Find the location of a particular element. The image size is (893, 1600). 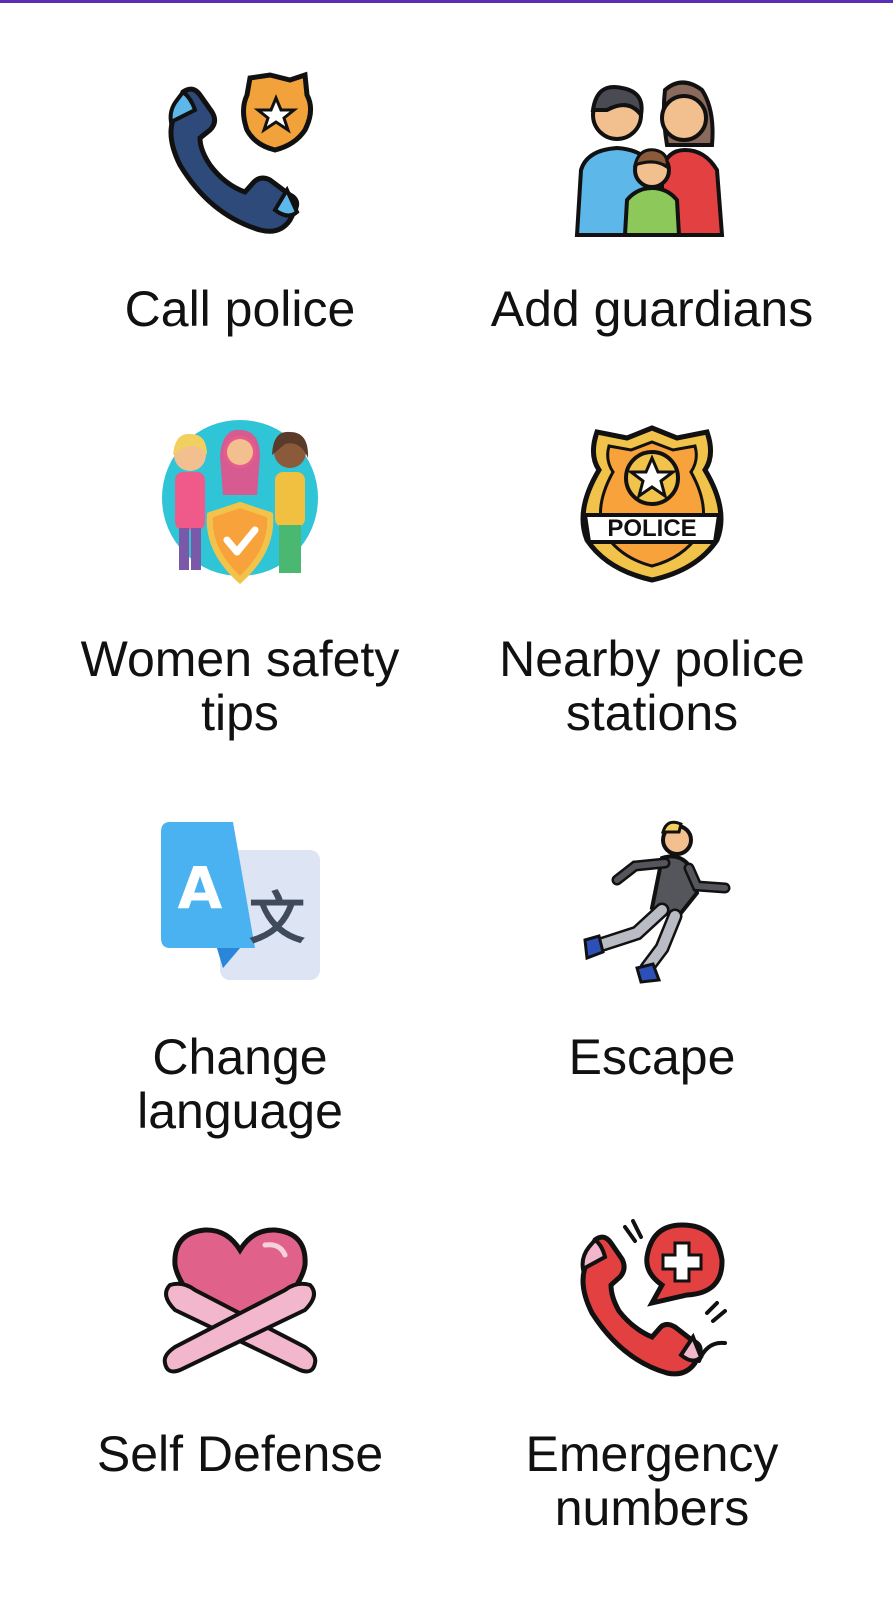

emergency-numbers-label: Emergency numbers is located at coordinates (652, 1481).